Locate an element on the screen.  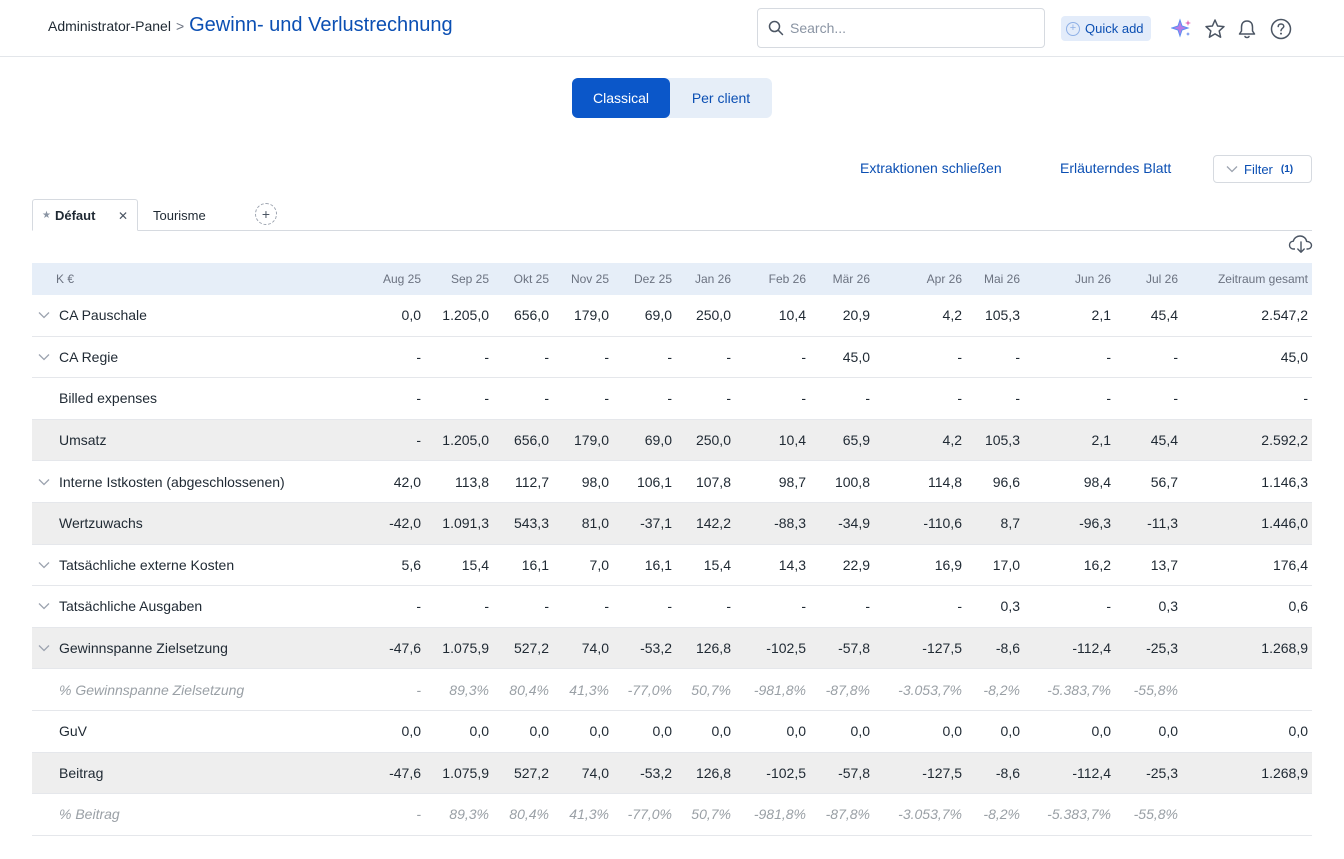
bell-icon is located at coordinates (1247, 29).